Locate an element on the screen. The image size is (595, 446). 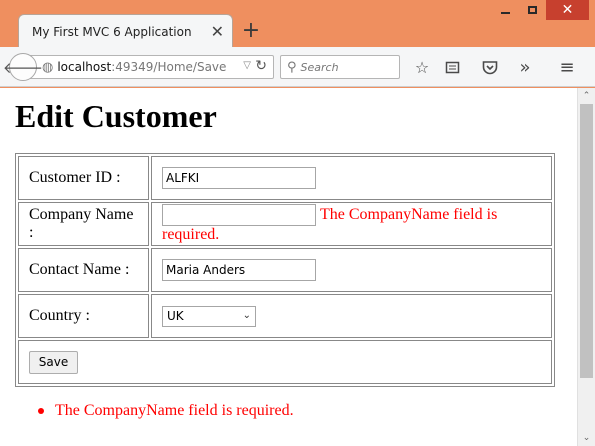
scrollbar-thumb is located at coordinates (586, 241).